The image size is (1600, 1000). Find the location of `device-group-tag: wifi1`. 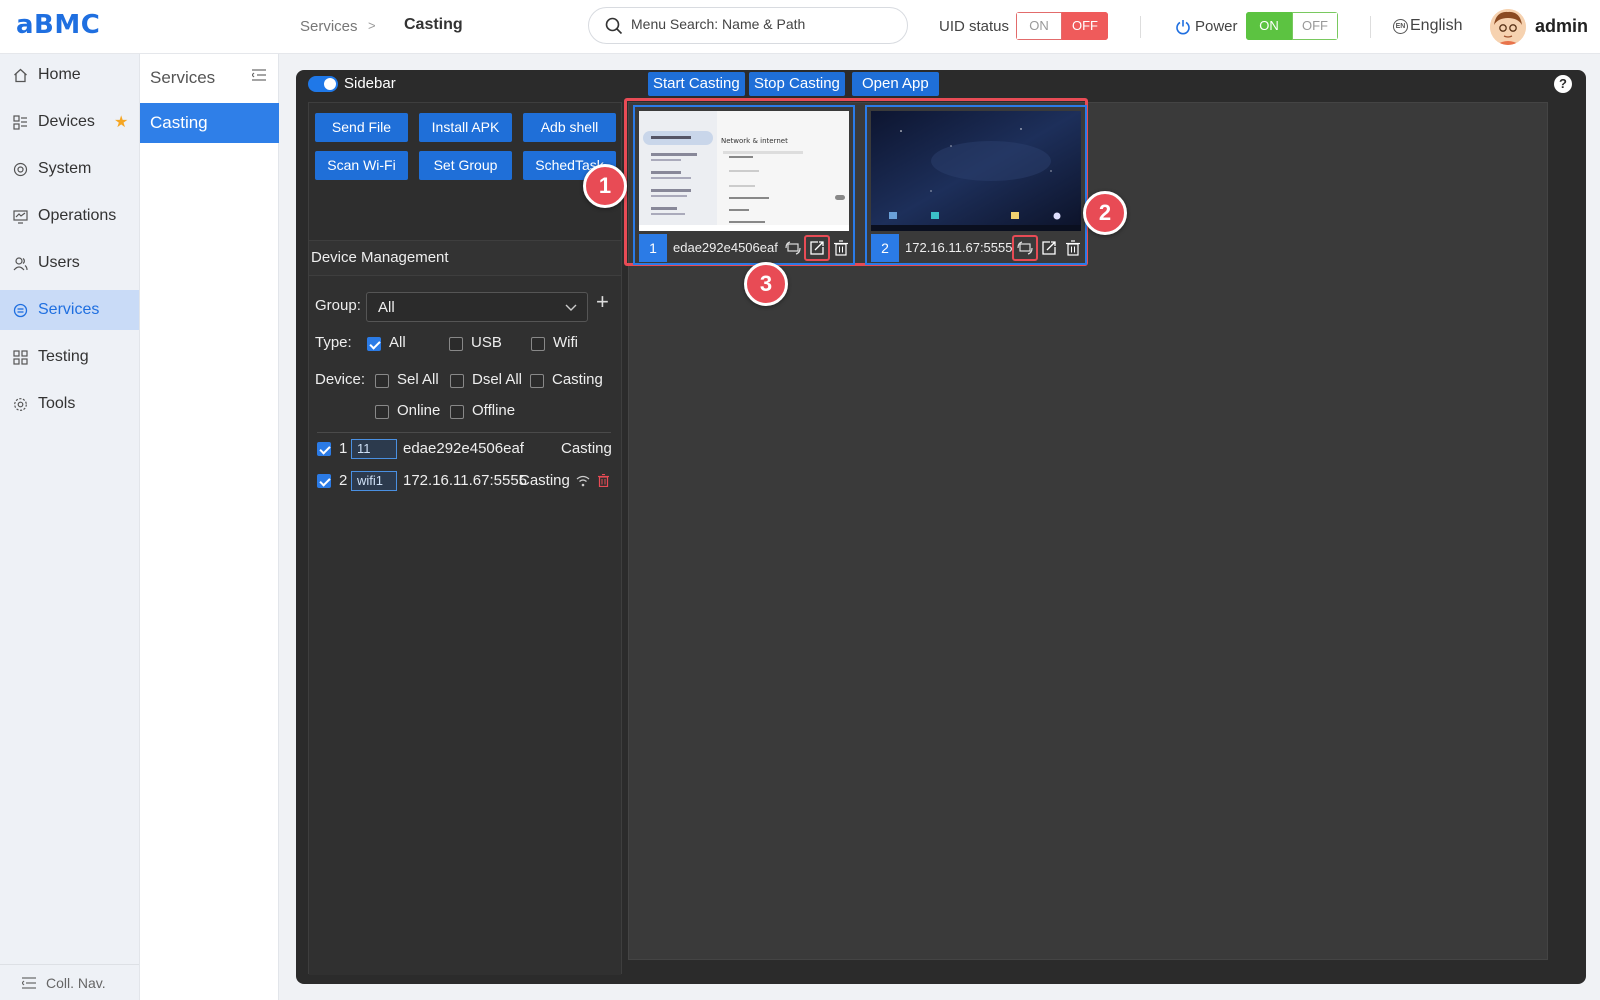

device-group-tag: wifi1 is located at coordinates (374, 481).